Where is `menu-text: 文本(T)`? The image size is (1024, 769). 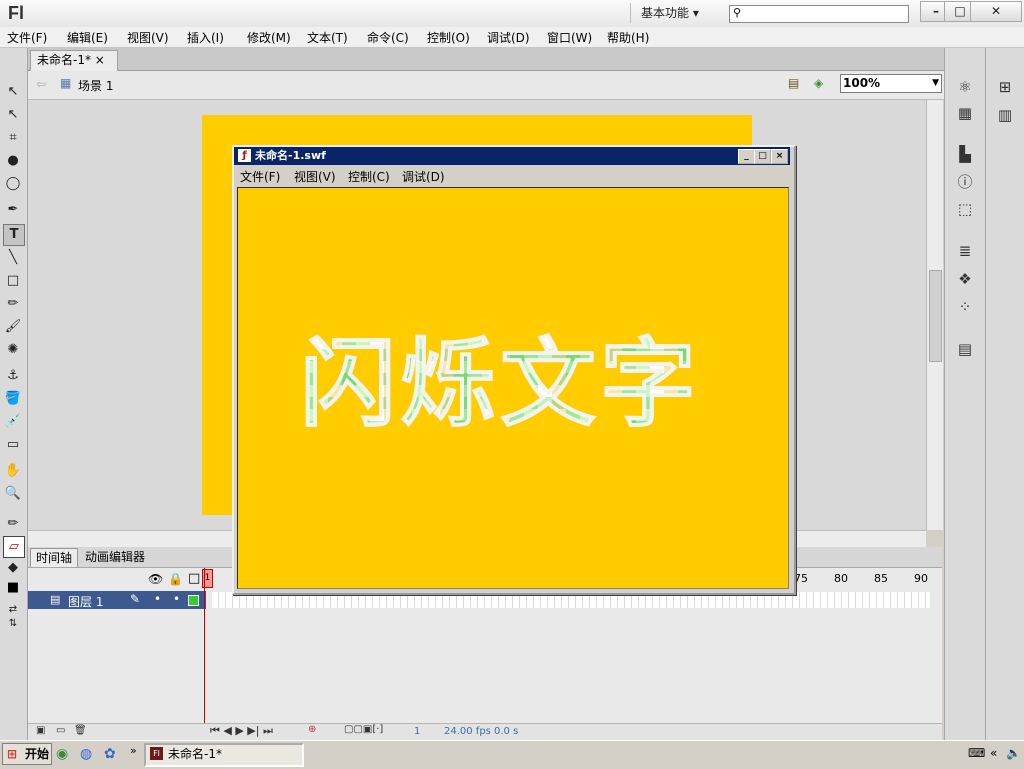 menu-text: 文本(T) is located at coordinates (327, 37).